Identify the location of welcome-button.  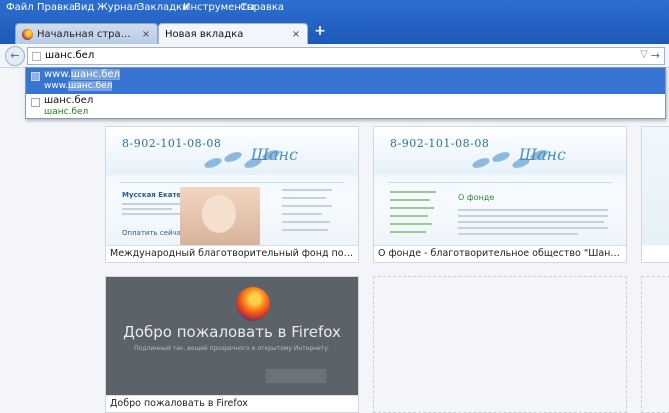
(296, 376).